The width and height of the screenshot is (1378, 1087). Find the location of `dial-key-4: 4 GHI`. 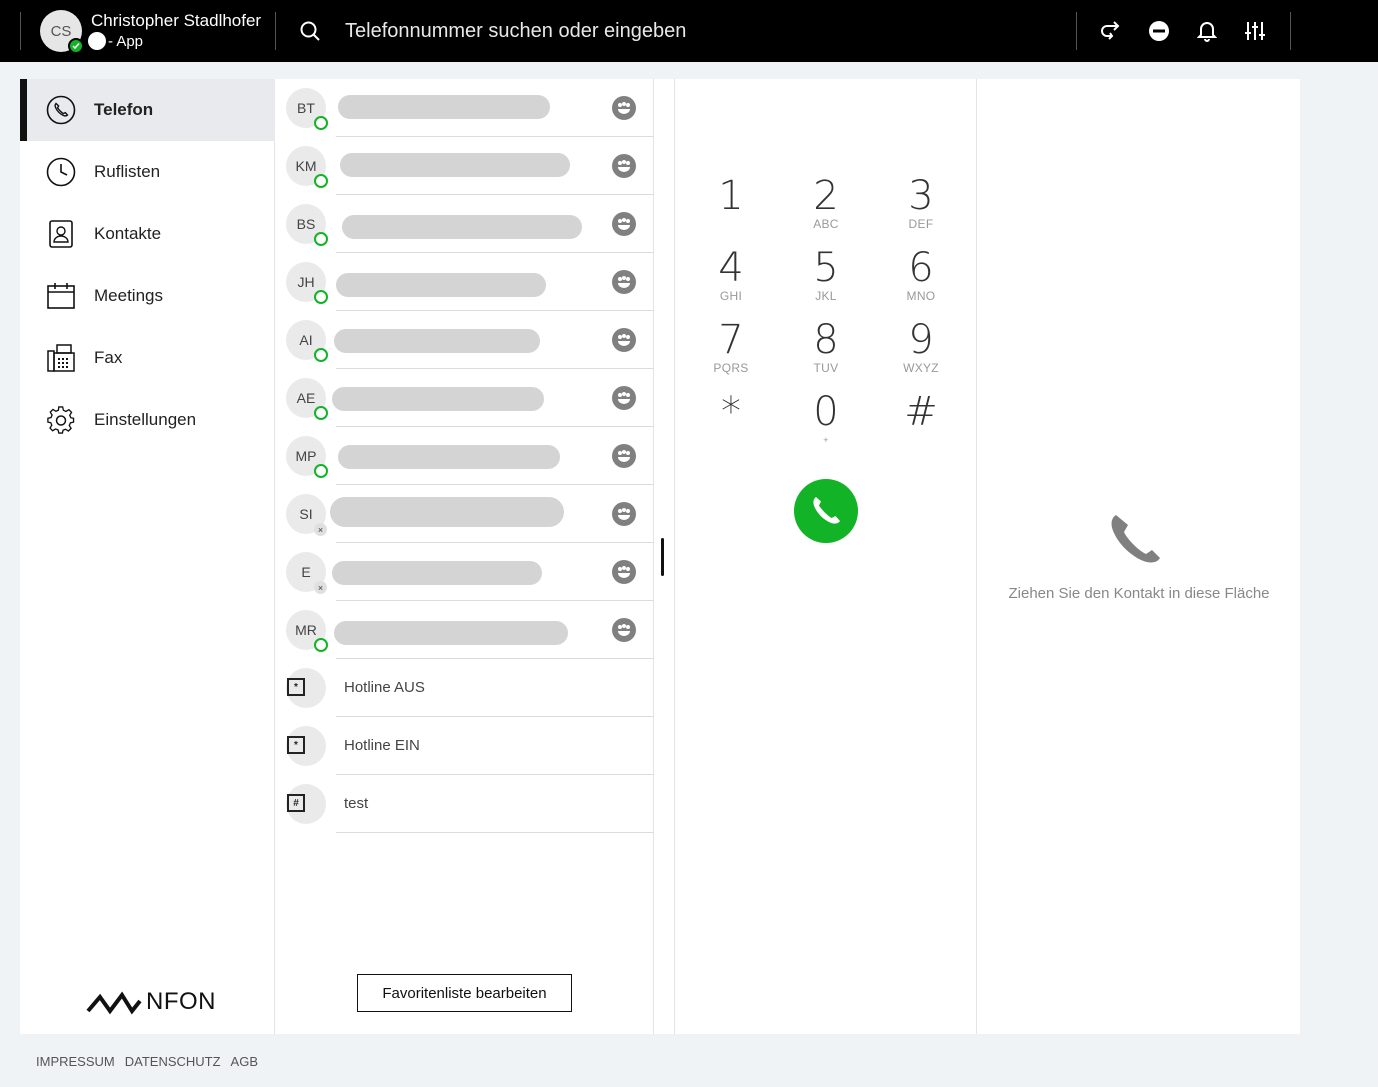

dial-key-4: 4 GHI is located at coordinates (731, 277).